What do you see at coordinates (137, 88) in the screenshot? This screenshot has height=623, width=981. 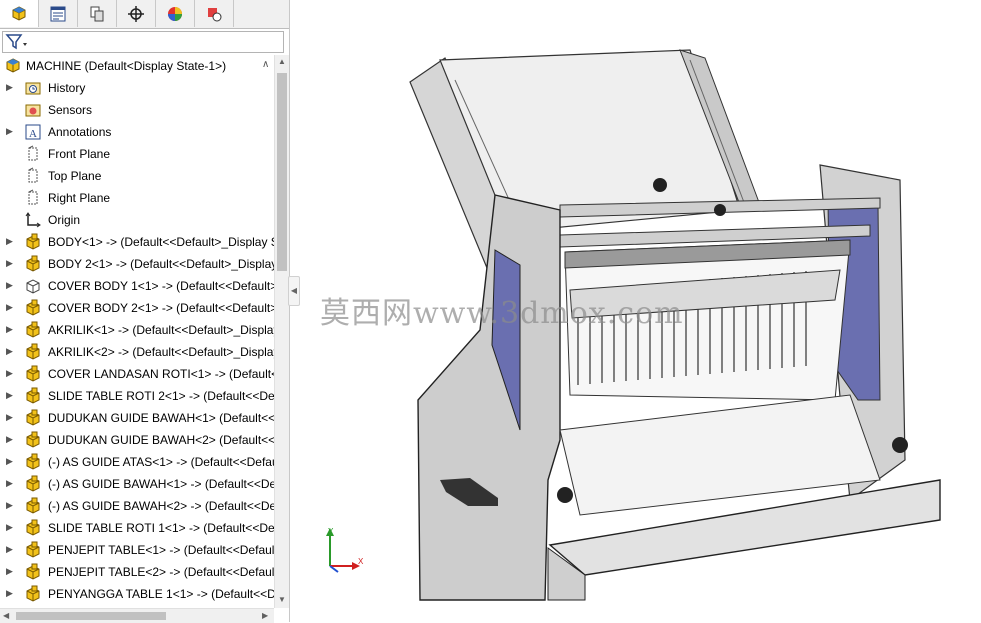 I see `tree-item: ▶ History` at bounding box center [137, 88].